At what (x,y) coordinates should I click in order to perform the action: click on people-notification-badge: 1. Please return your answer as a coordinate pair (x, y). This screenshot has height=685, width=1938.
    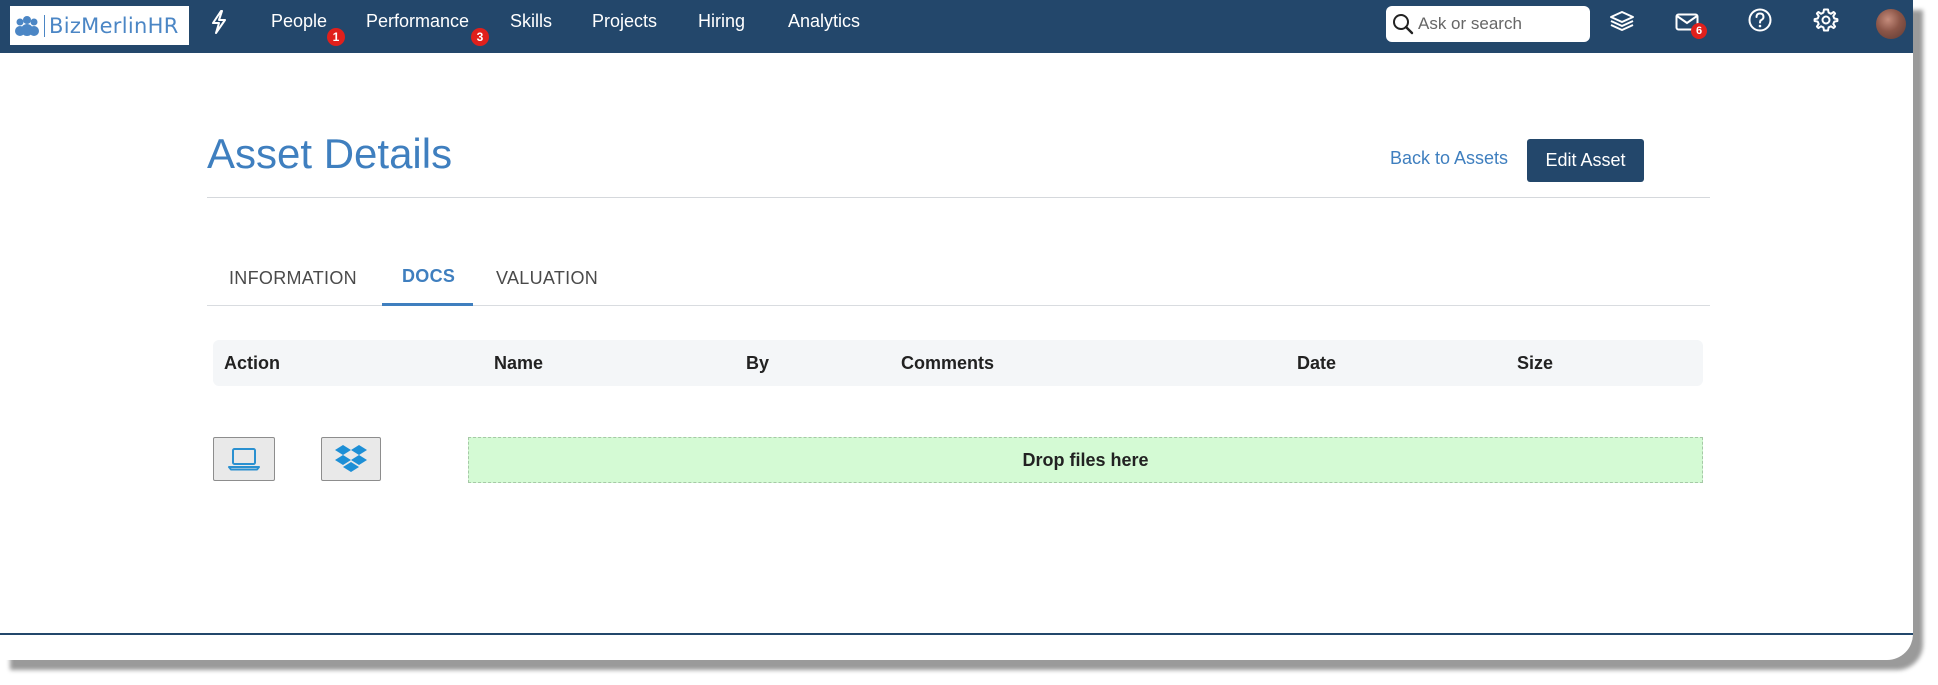
    Looking at the image, I should click on (336, 37).